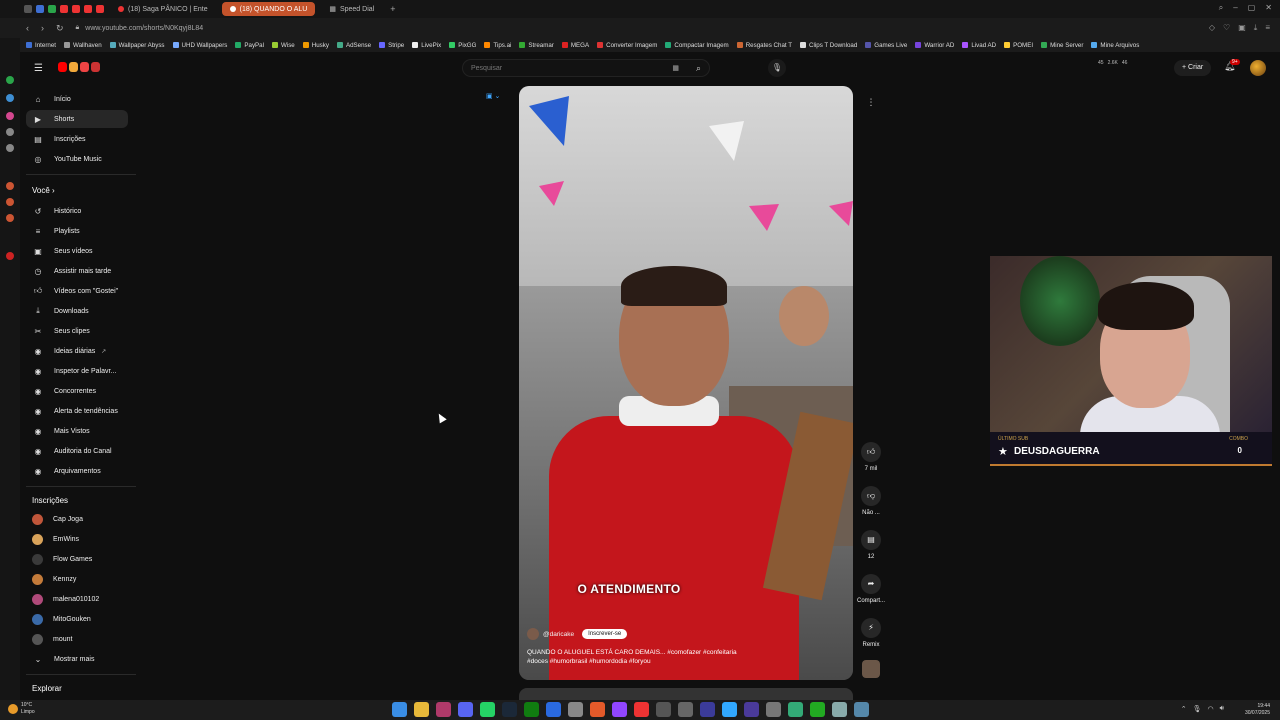 This screenshot has height=720, width=1280. What do you see at coordinates (163, 9) in the screenshot?
I see `tab-saga-panico: (18) Saga PÂNICO | Ente` at bounding box center [163, 9].